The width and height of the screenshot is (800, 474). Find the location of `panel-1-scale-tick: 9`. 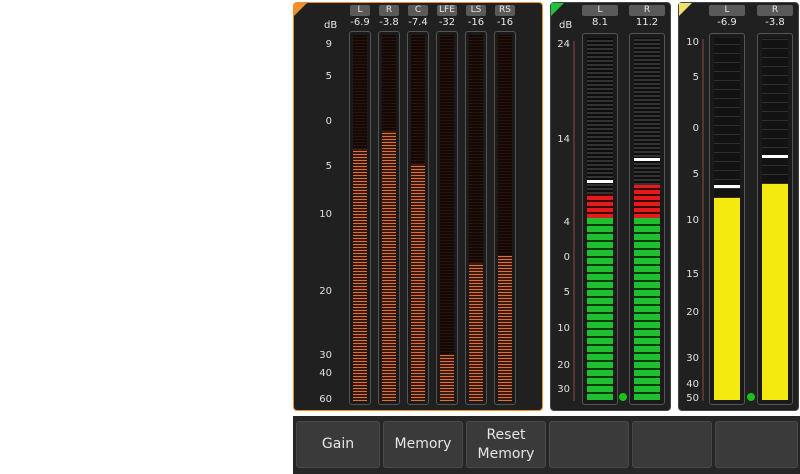

panel-1-scale-tick: 9 is located at coordinates (328, 44).